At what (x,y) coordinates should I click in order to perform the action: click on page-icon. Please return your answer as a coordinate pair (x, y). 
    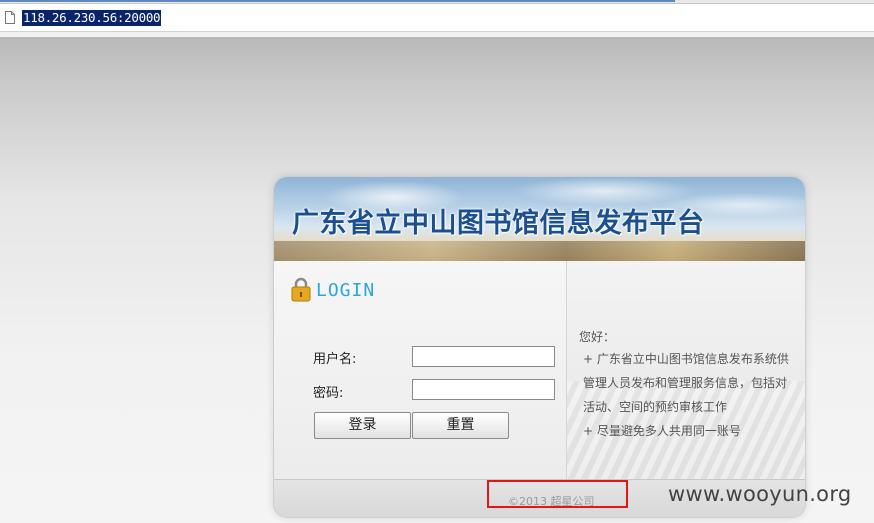
    Looking at the image, I should click on (10, 17).